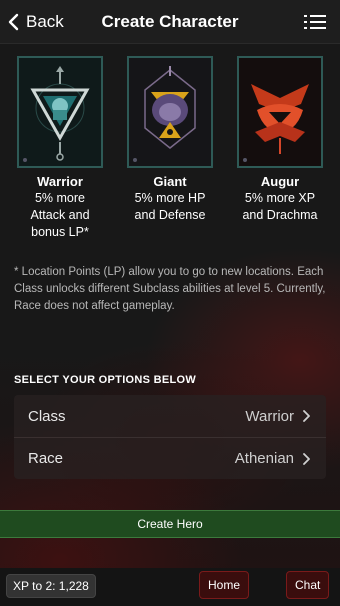 The height and width of the screenshot is (606, 340). What do you see at coordinates (170, 587) in the screenshot?
I see `bottom-bar: XP to 2: 1,228 Home Chat` at bounding box center [170, 587].